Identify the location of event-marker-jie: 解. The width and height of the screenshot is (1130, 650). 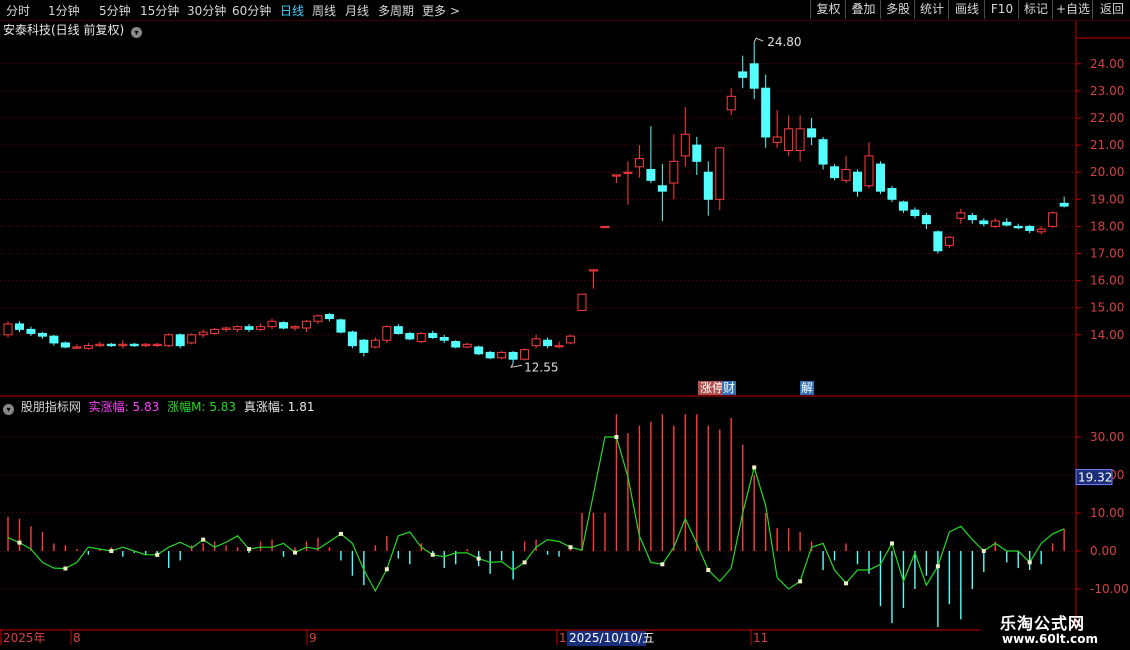
(807, 388).